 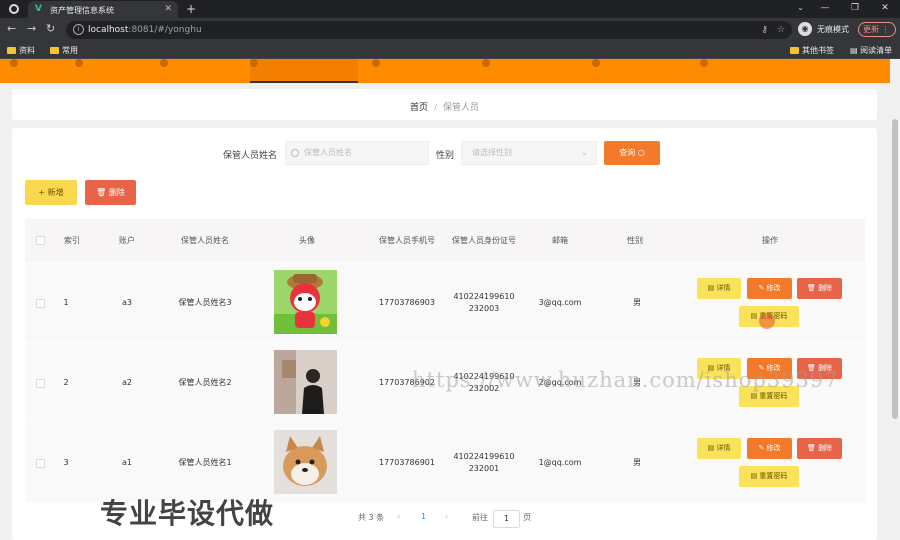 I want to click on header-index: 索引, so click(x=72, y=240).